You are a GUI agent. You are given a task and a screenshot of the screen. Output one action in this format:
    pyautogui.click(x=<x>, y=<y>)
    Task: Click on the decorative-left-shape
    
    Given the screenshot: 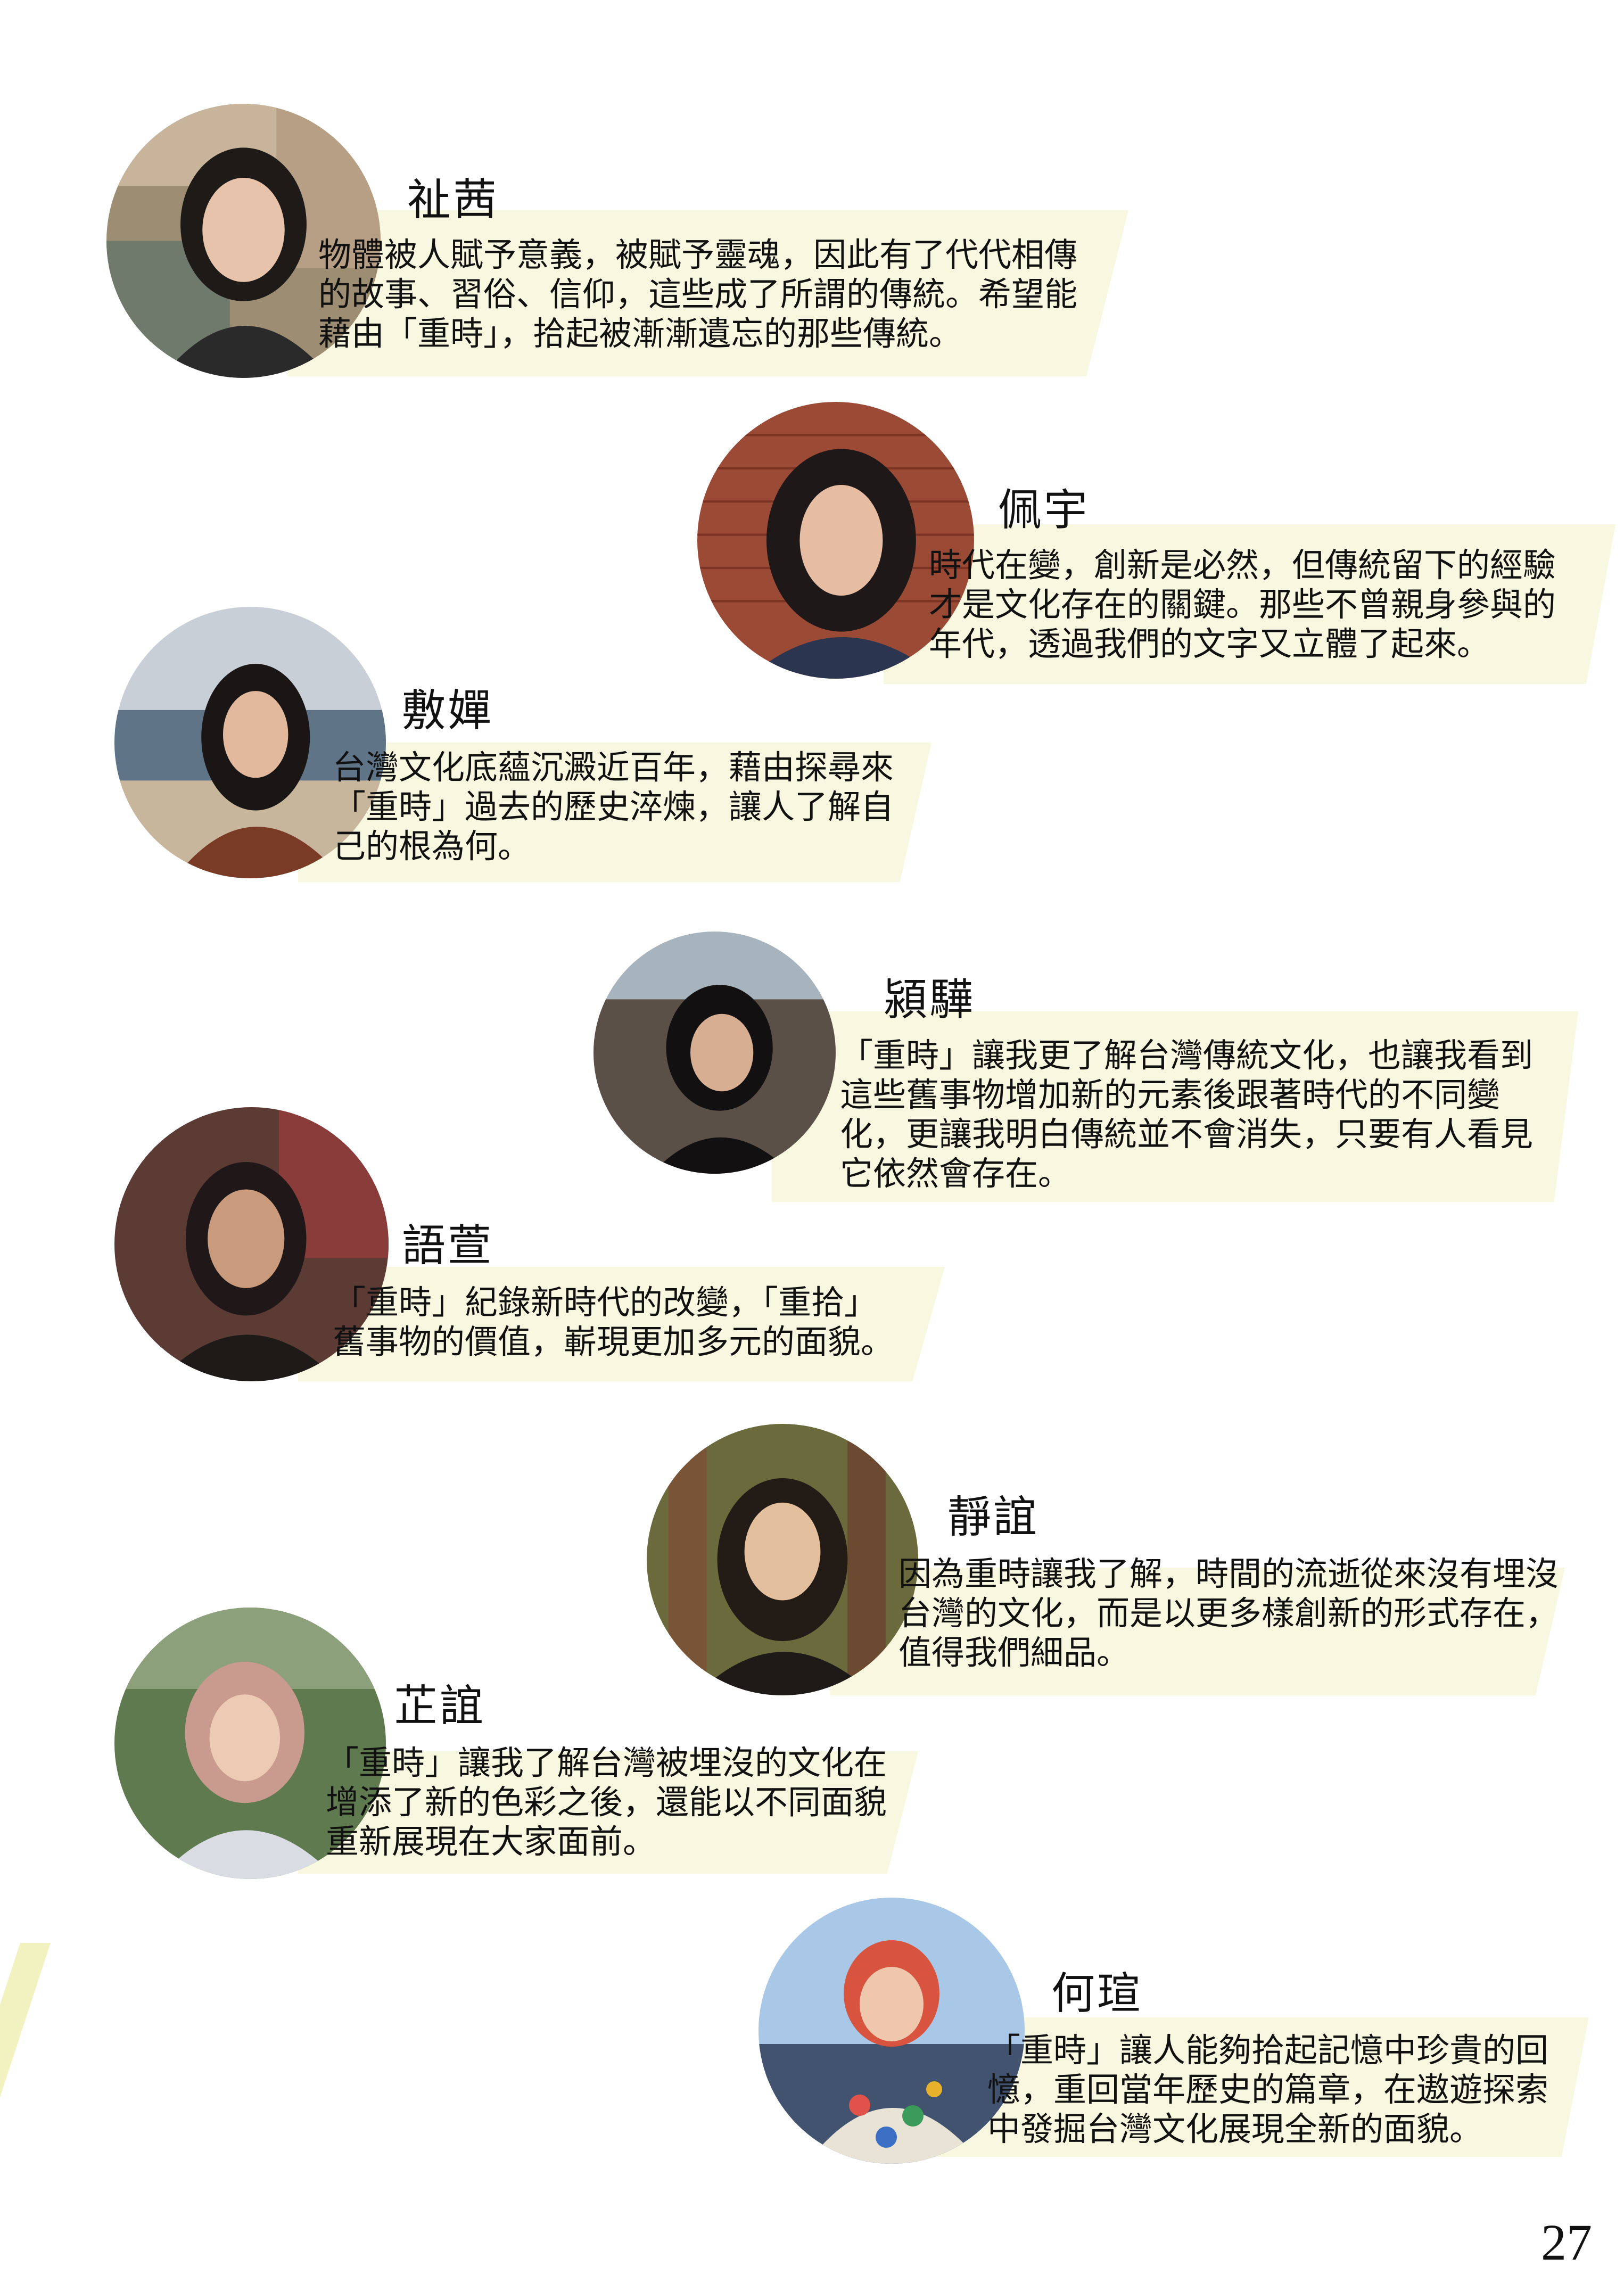 What is the action you would take?
    pyautogui.click(x=25, y=2020)
    